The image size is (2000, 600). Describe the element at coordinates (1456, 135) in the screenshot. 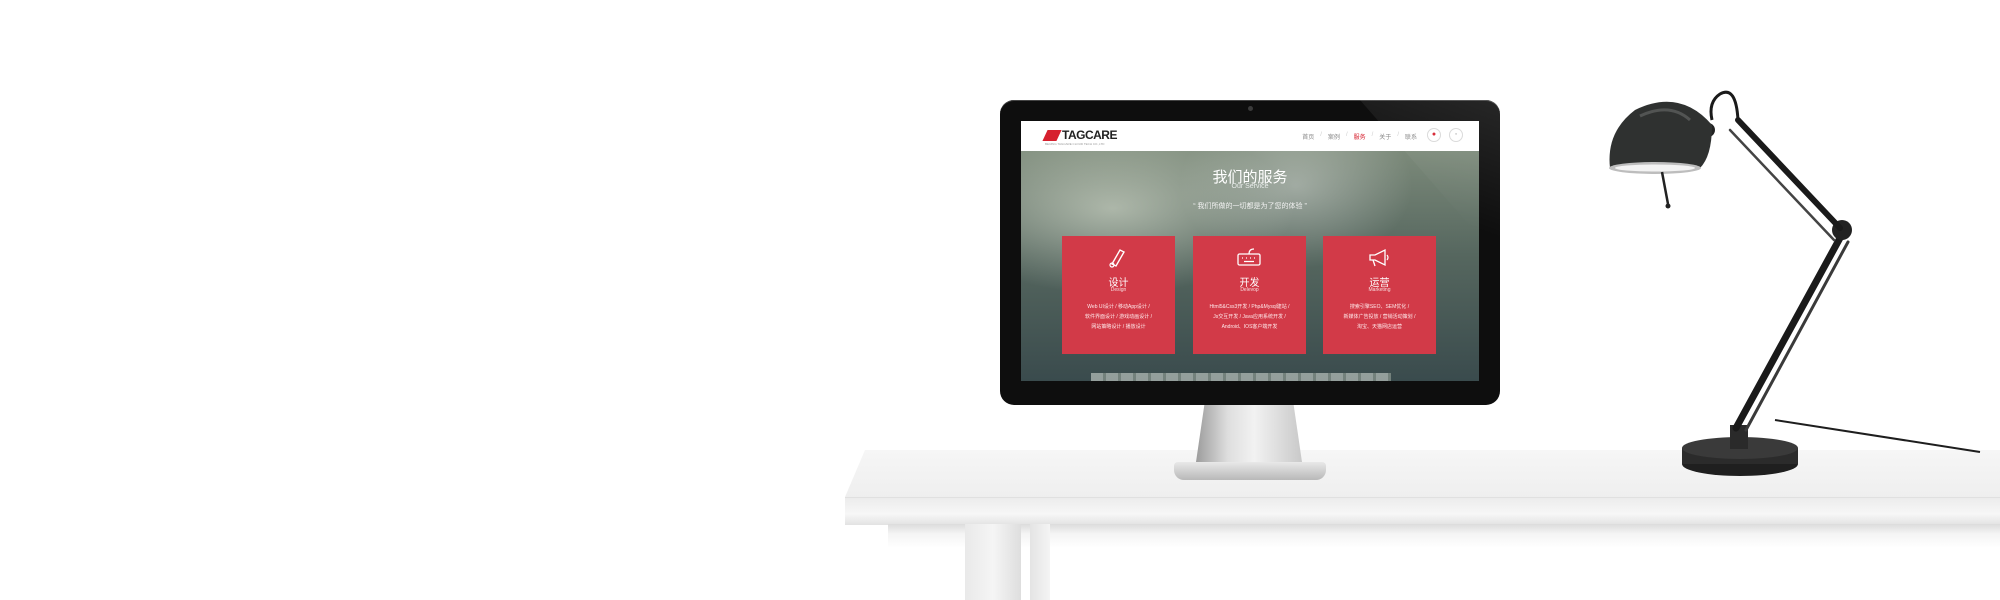

I see `wechat-icon: ◦` at that location.